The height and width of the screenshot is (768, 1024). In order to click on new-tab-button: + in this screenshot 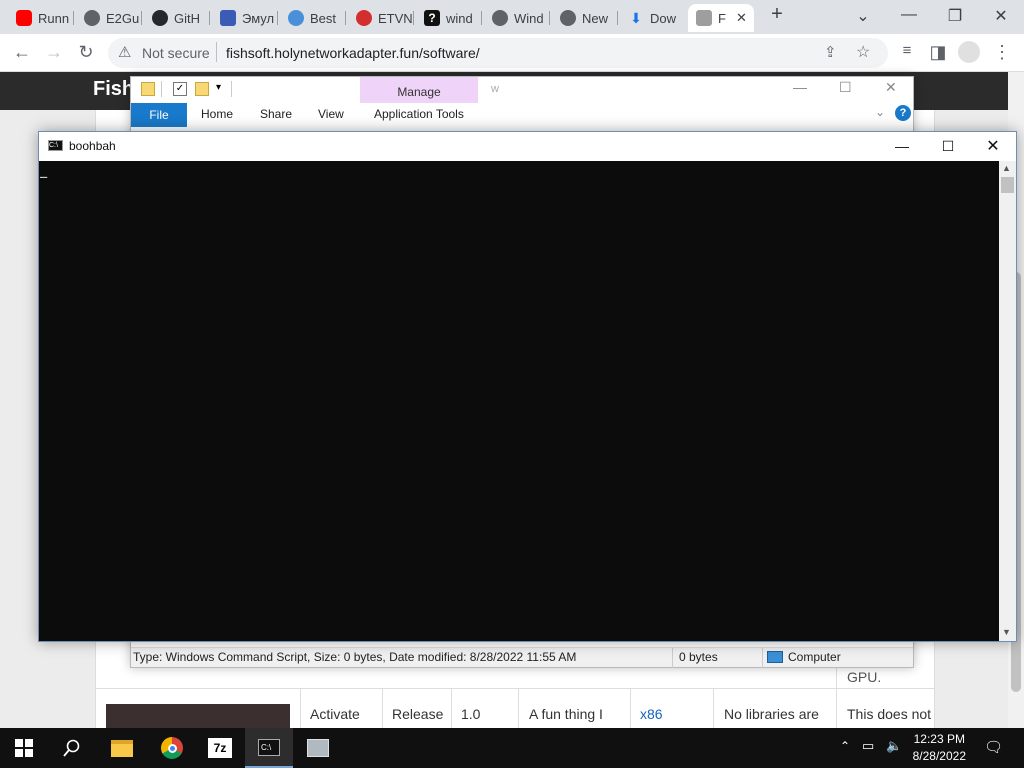, I will do `click(777, 14)`.